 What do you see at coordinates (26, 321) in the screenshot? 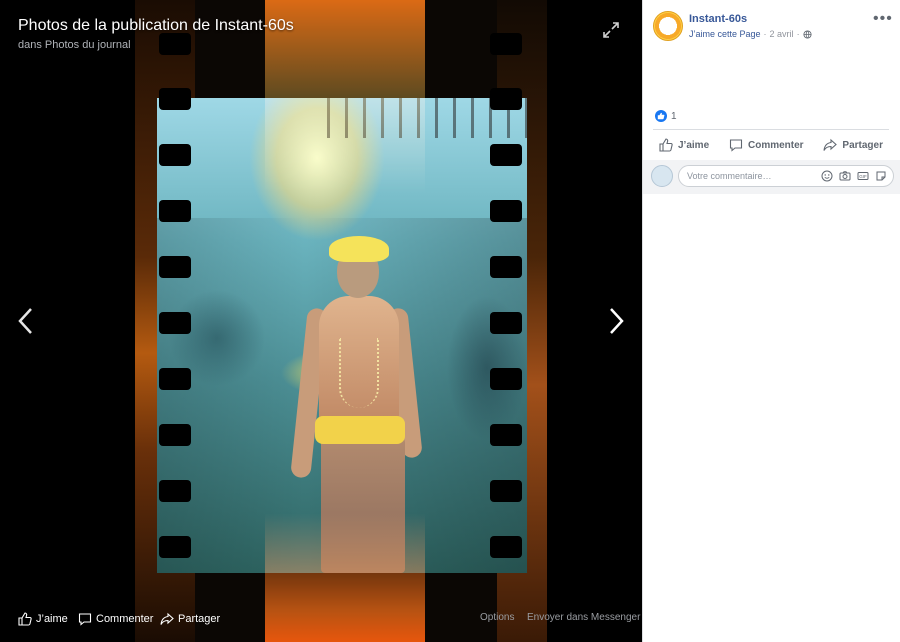
I see `previous-photo-icon` at bounding box center [26, 321].